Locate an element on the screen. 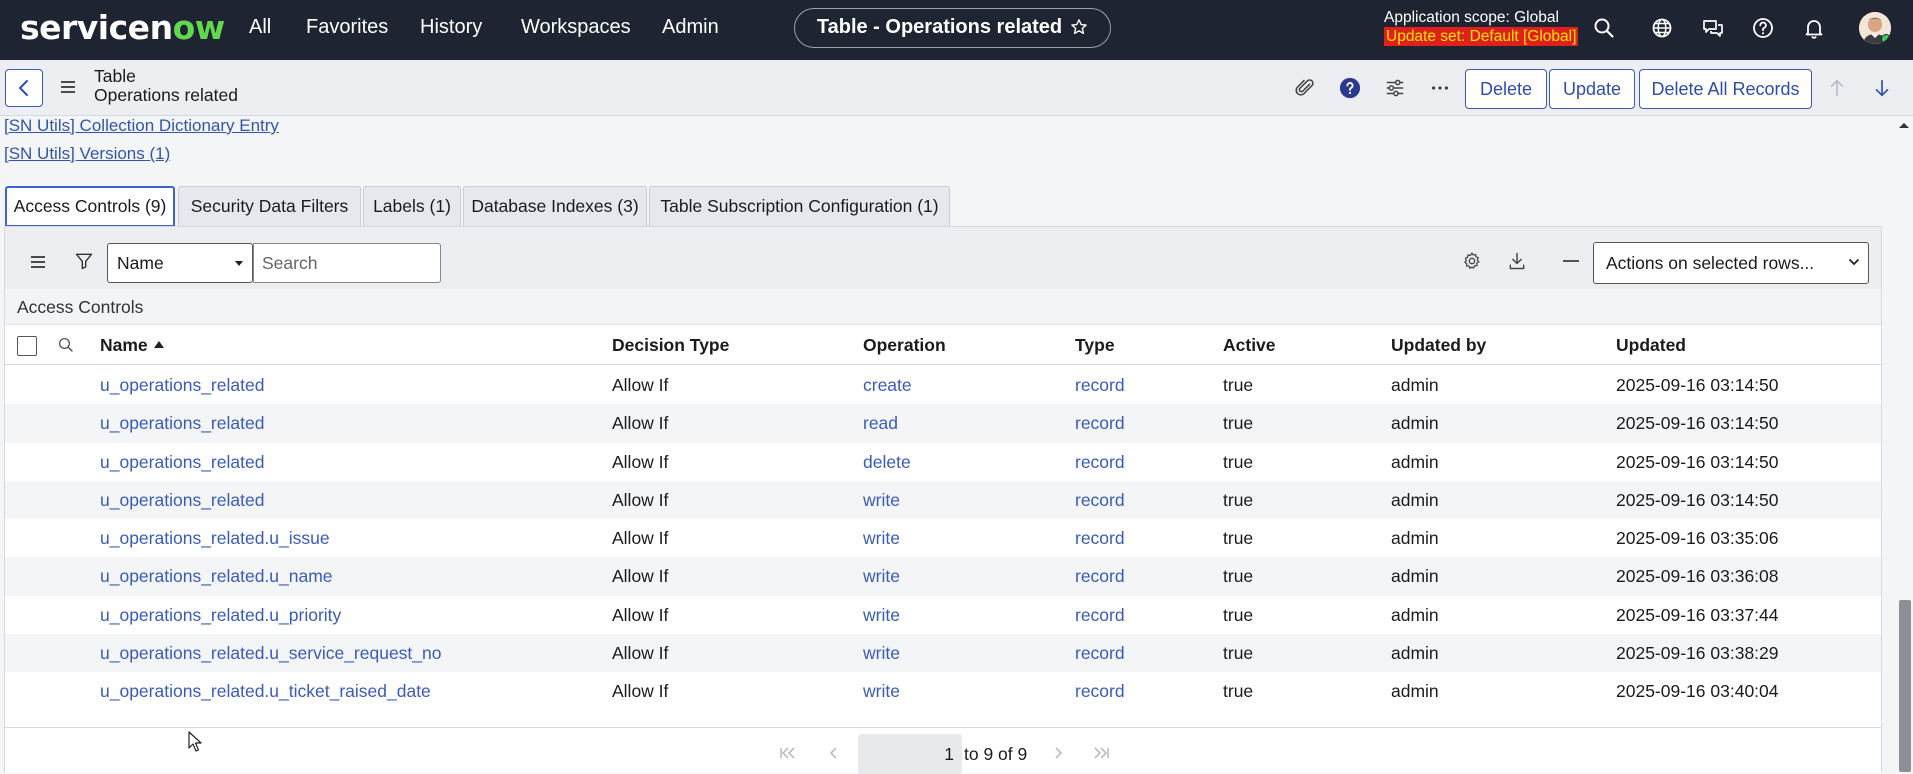 The height and width of the screenshot is (774, 1913). user-avatar is located at coordinates (1875, 28).